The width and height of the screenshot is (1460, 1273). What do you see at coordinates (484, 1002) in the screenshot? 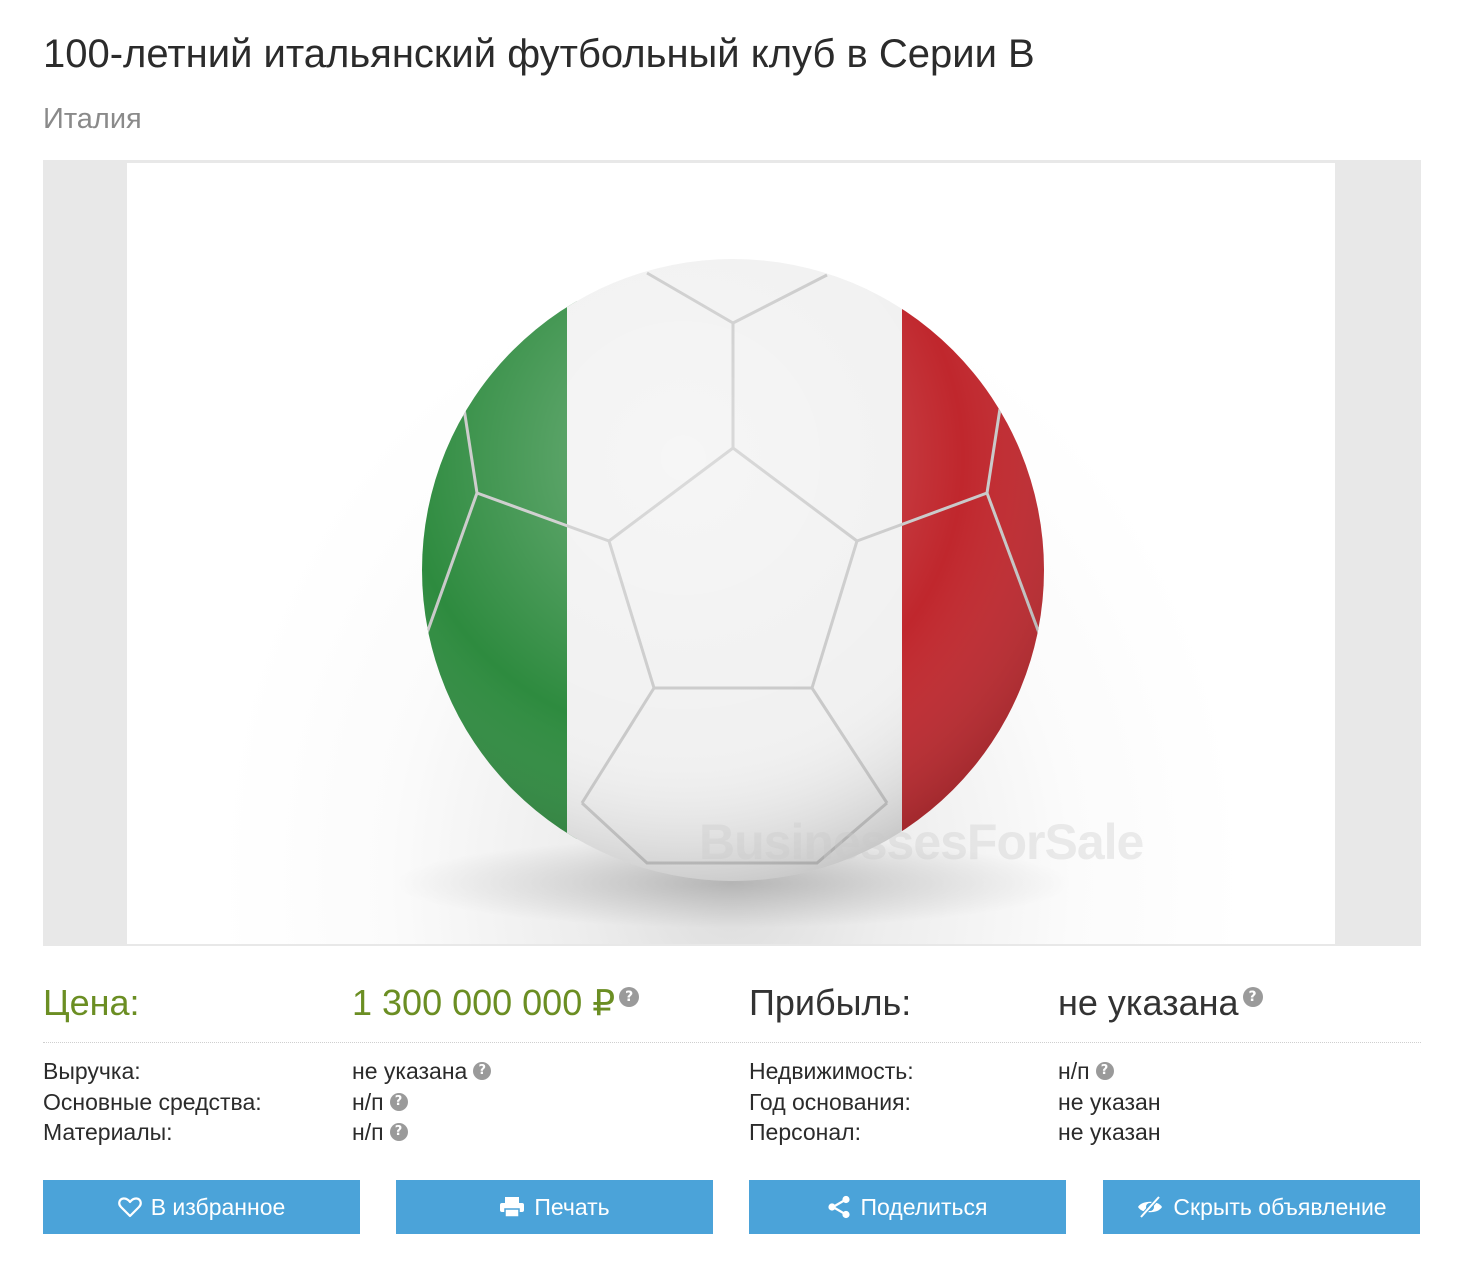
I see `price-value: 1 300 000 000 ₽` at bounding box center [484, 1002].